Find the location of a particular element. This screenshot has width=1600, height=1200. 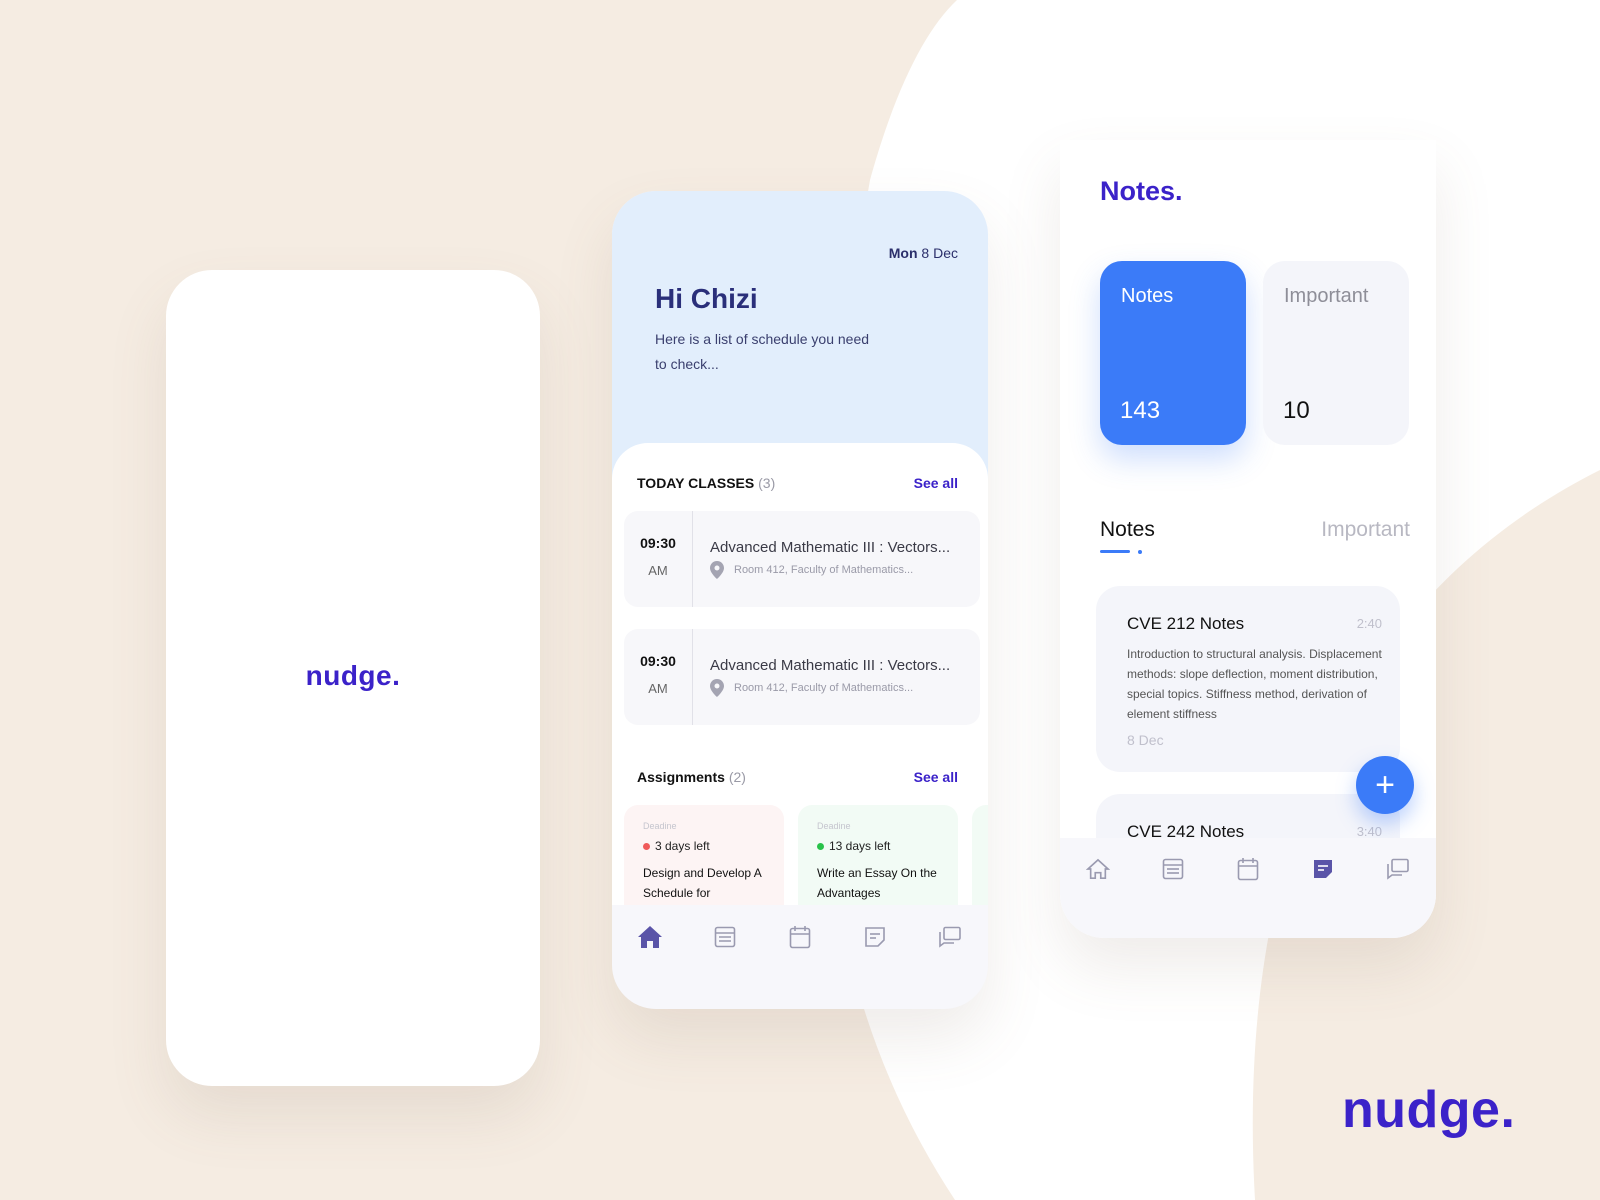

assignments-count: (2) is located at coordinates (737, 777).